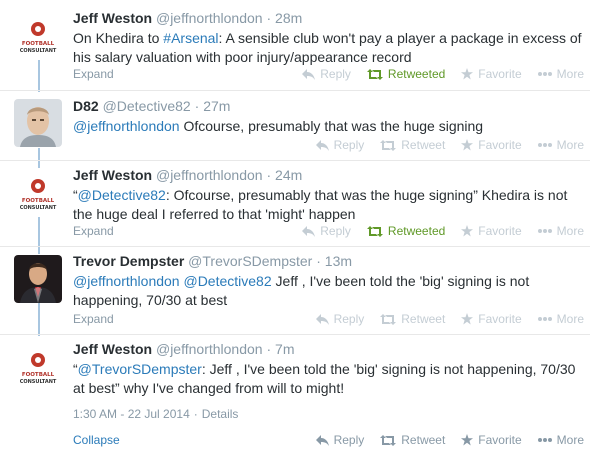  I want to click on tweet-meta: 1:30 AM - 22 Jul 2014 · Details, so click(156, 414).